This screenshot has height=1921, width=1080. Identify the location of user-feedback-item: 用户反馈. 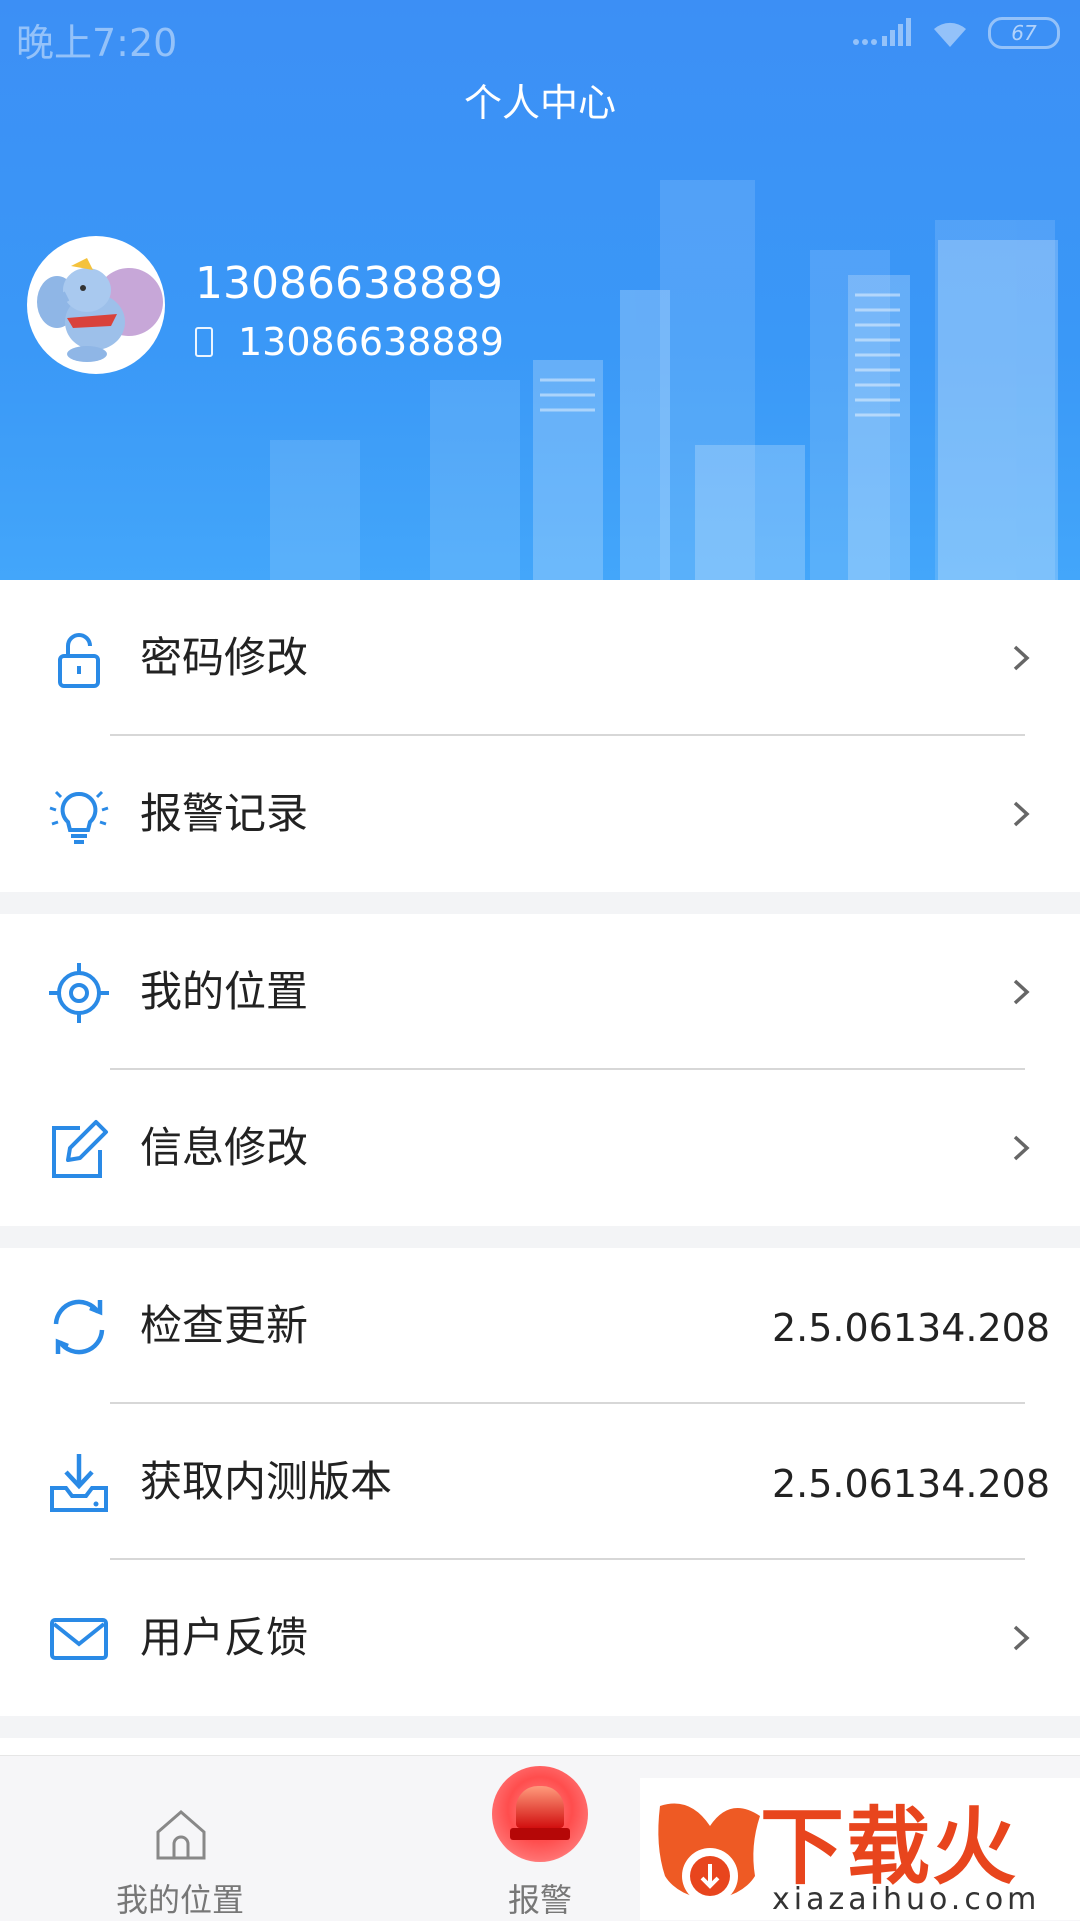
(540, 1638).